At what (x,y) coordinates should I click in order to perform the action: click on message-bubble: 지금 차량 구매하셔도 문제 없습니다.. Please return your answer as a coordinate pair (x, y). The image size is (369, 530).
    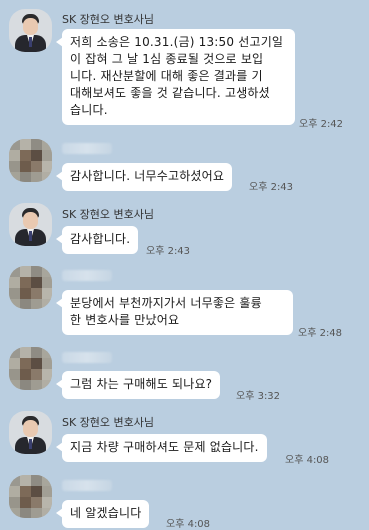
    Looking at the image, I should click on (161, 448).